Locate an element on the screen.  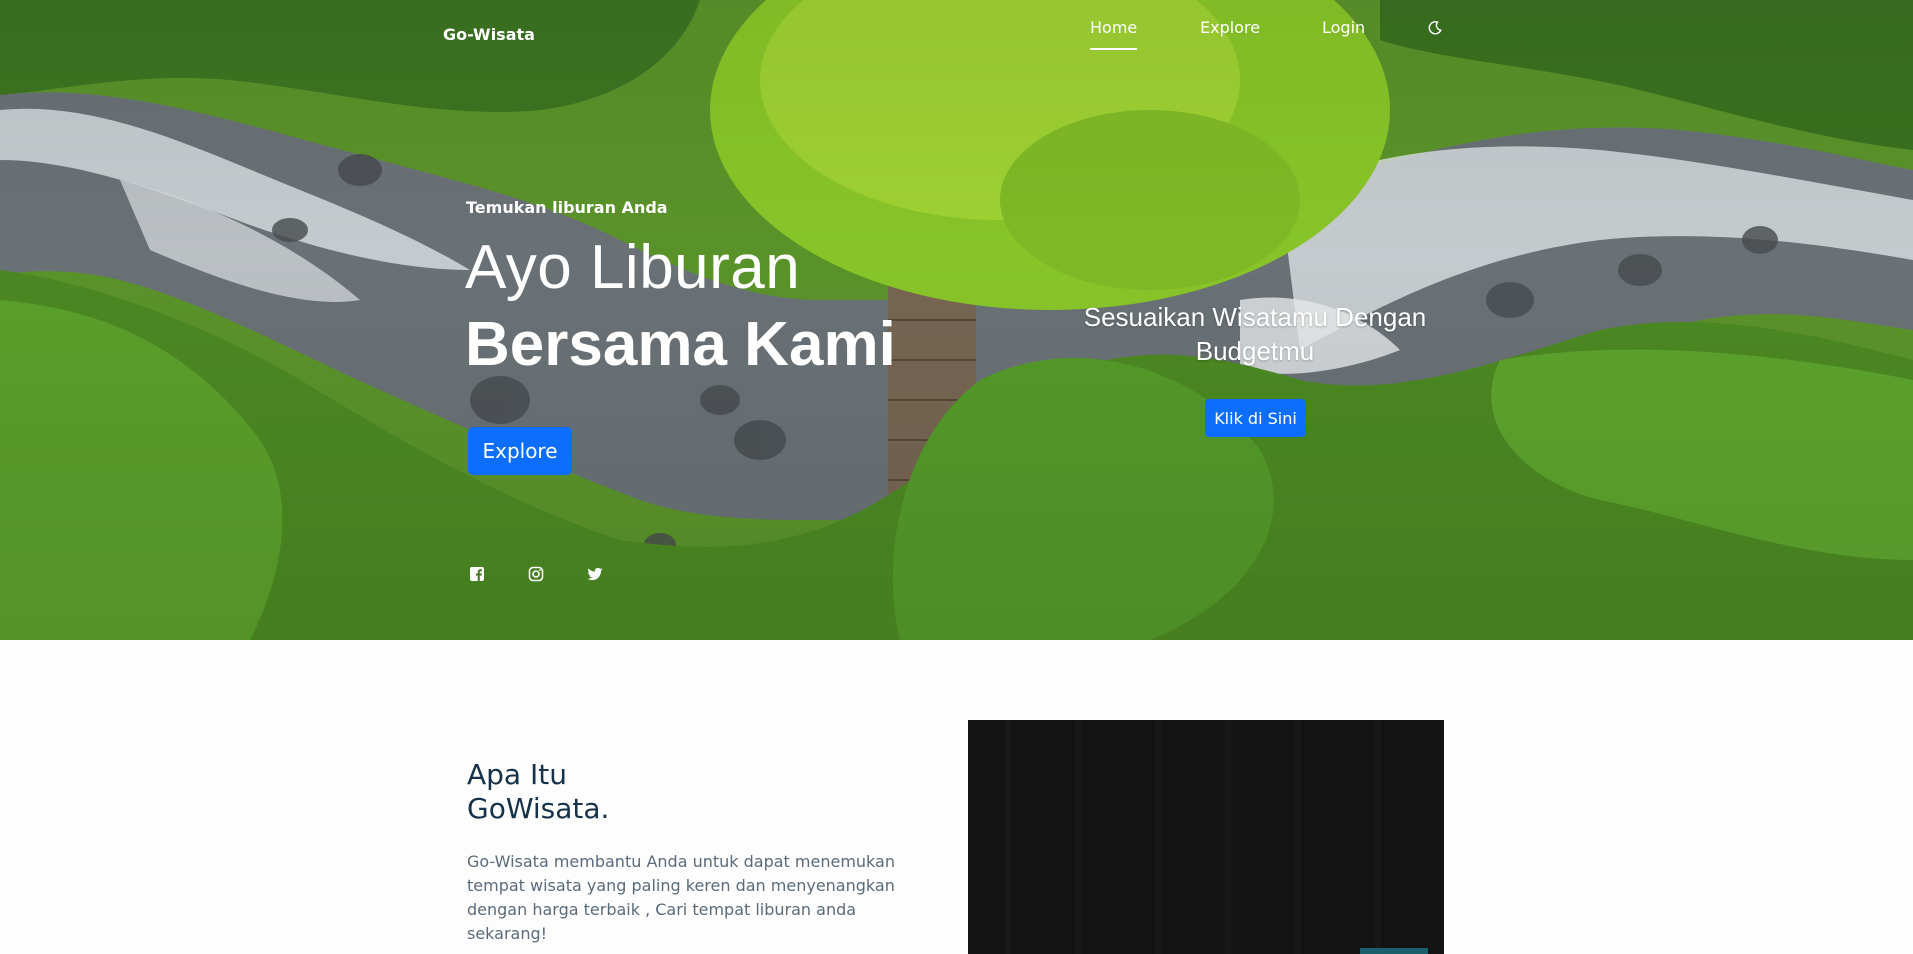
about-title-line2: GoWisata. is located at coordinates (538, 808).